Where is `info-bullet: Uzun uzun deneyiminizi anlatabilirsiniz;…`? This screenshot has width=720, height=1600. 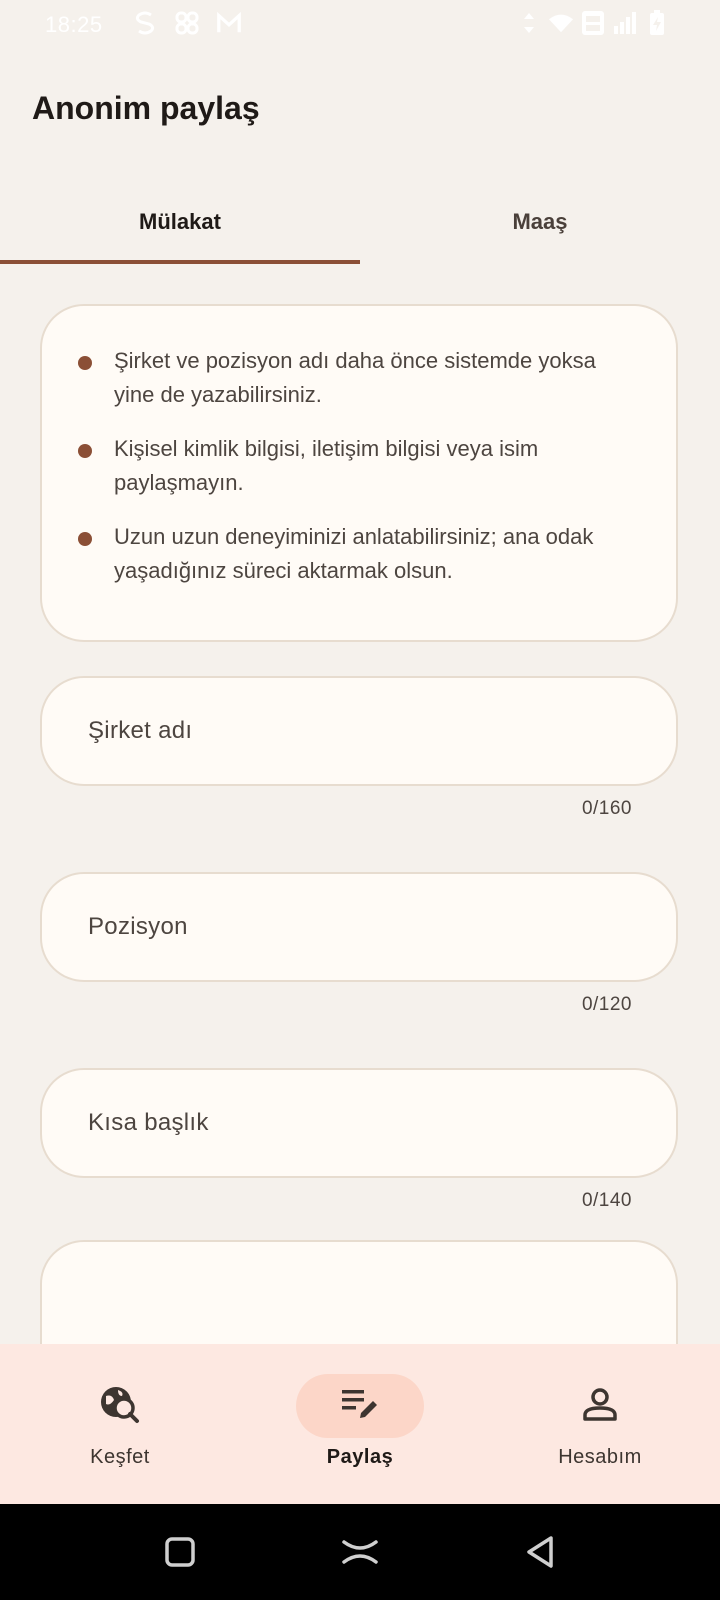 info-bullet: Uzun uzun deneyiminizi anlatabilirsiniz;… is located at coordinates (346, 554).